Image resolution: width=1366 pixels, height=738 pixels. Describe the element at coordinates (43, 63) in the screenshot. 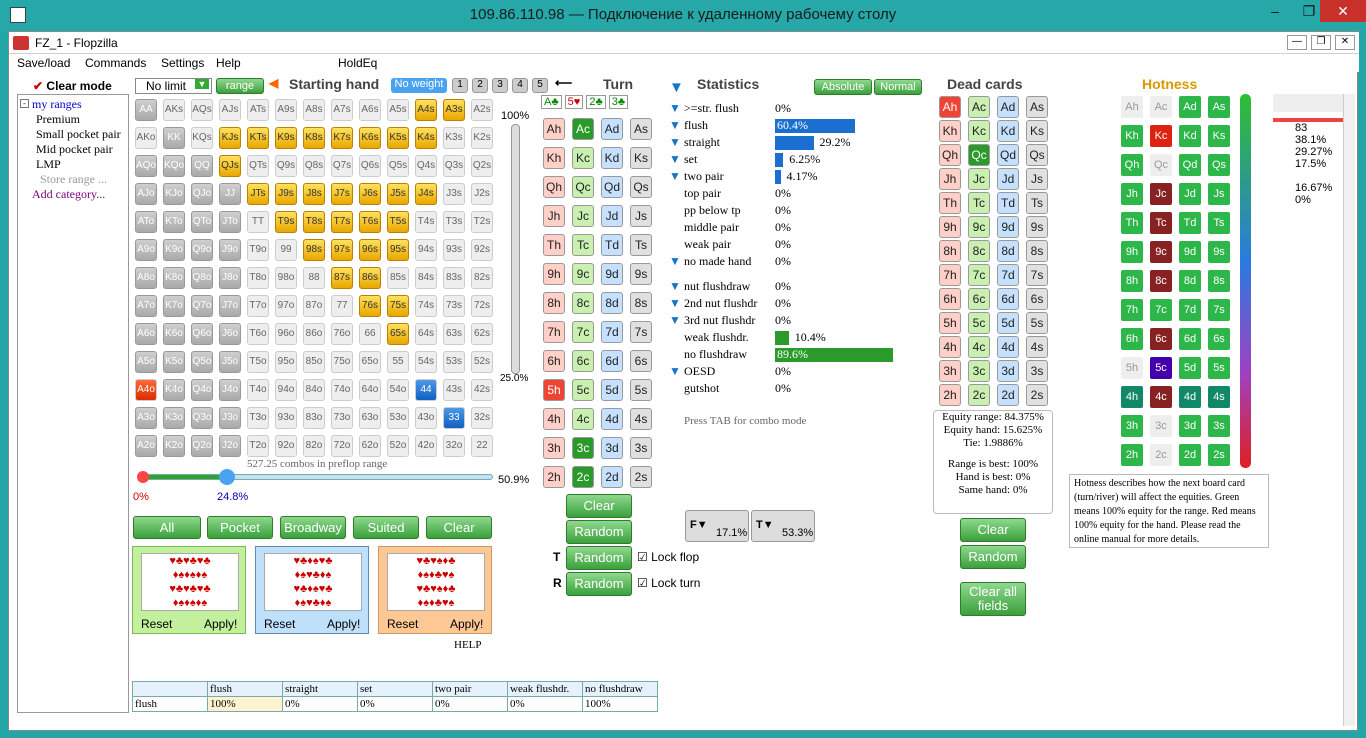

I see `menu-save-load: Save/load` at that location.